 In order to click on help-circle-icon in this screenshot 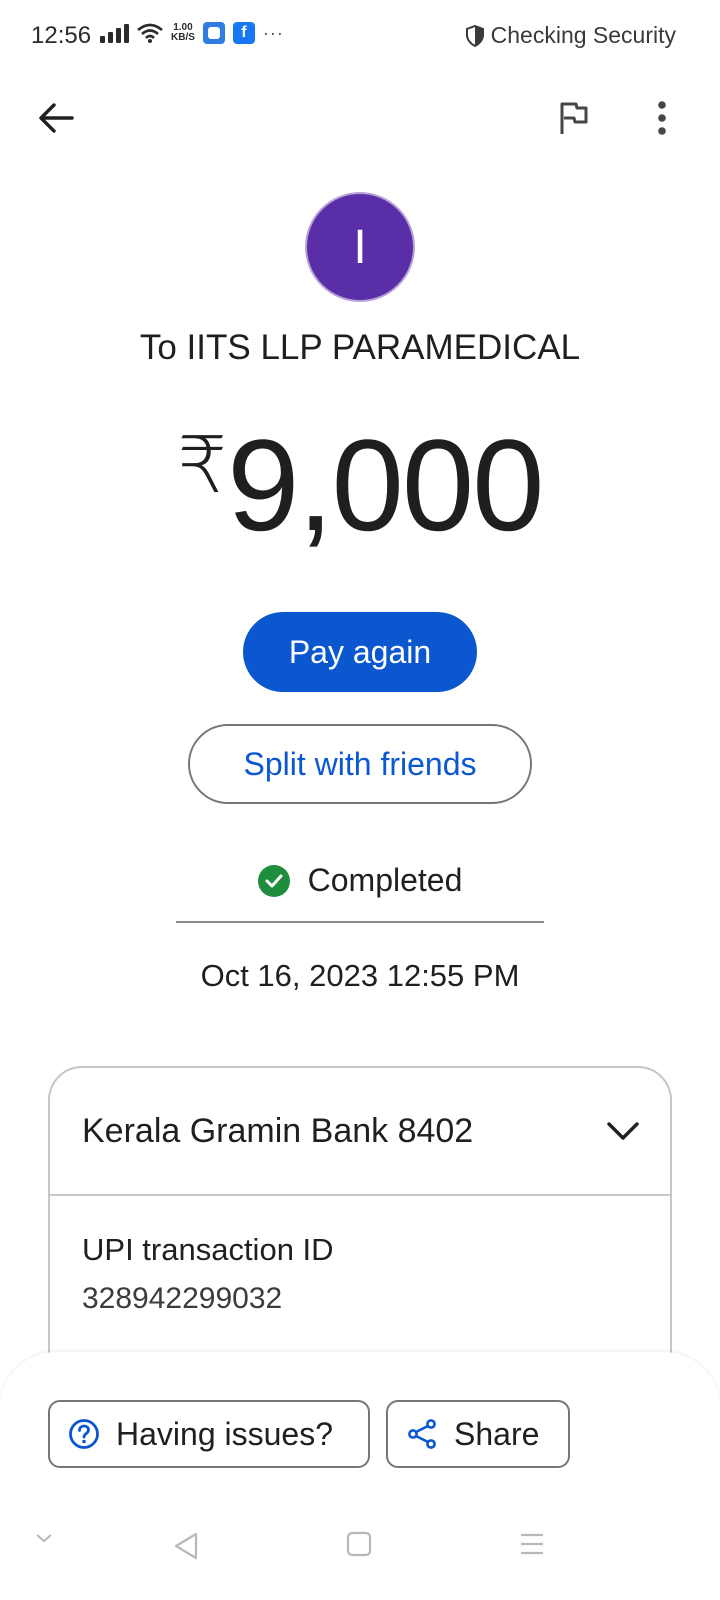, I will do `click(84, 1434)`.